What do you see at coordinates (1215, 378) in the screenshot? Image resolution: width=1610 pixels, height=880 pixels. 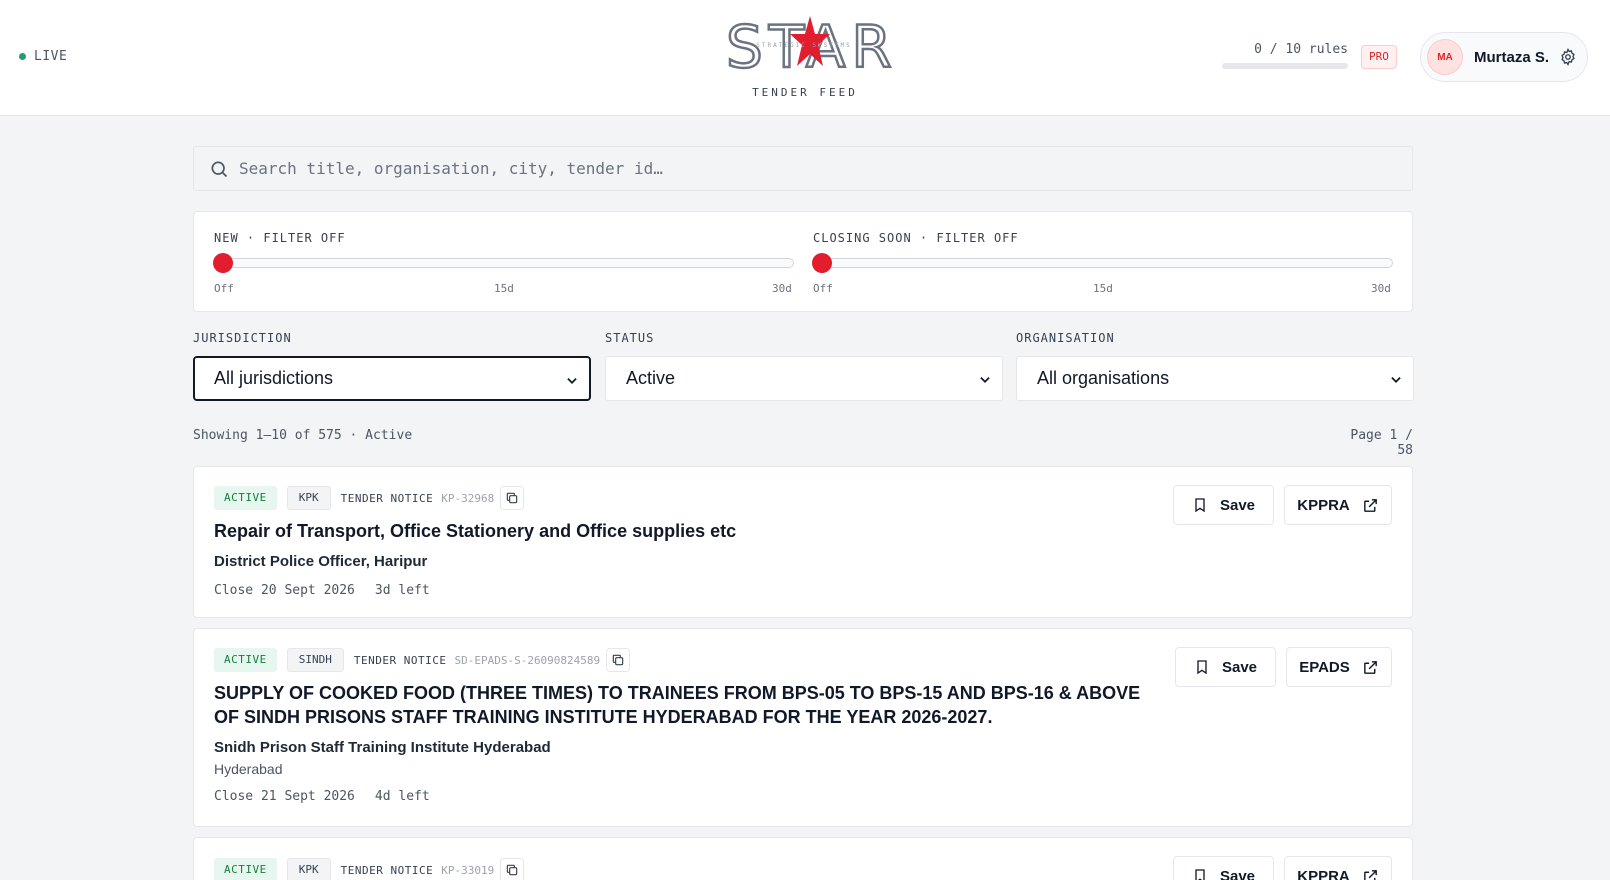 I see `organisation-select: All organisations` at bounding box center [1215, 378].